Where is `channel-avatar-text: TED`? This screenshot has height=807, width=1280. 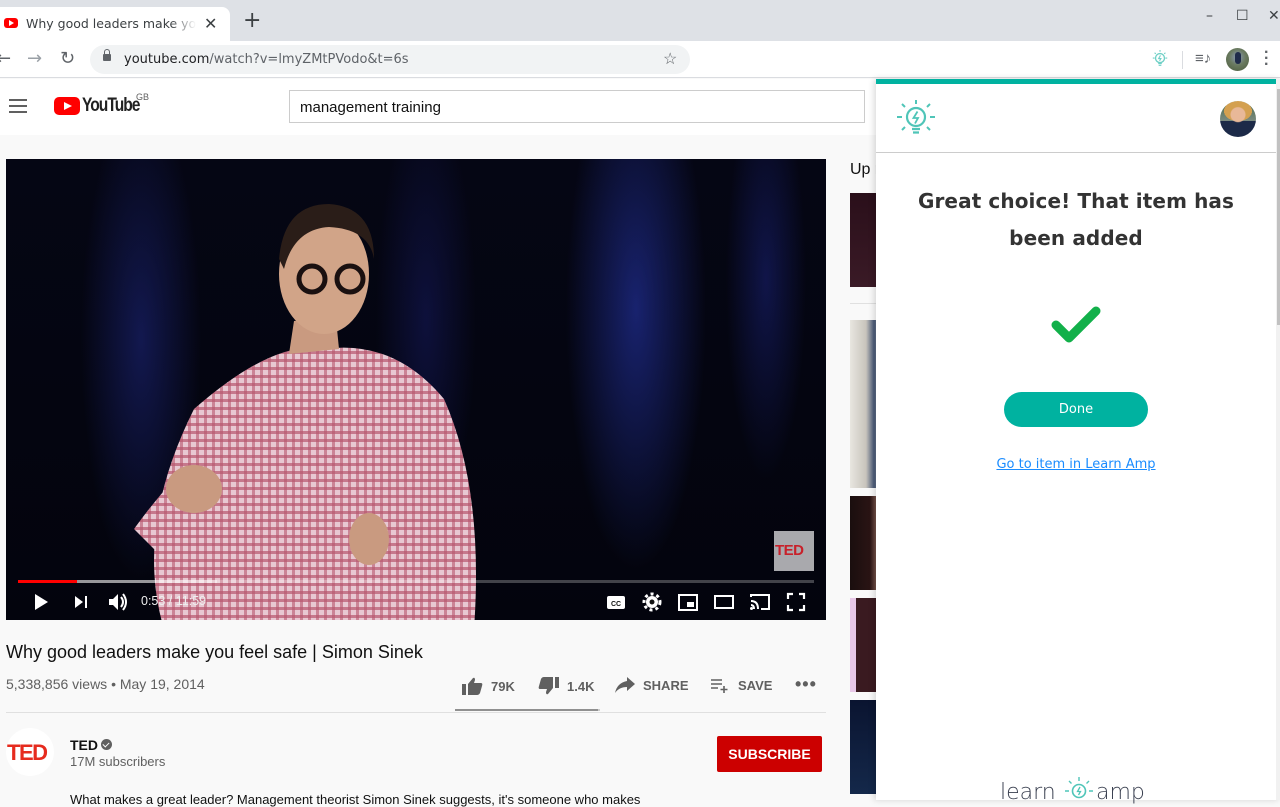
channel-avatar-text: TED is located at coordinates (27, 752).